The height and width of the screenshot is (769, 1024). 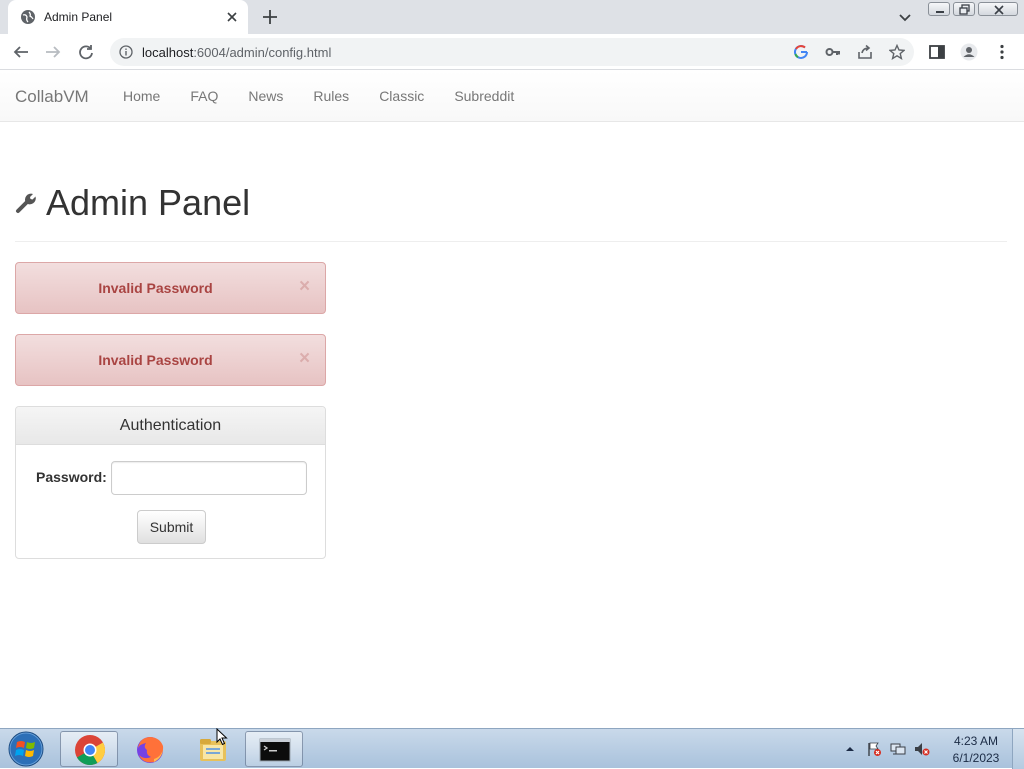 What do you see at coordinates (874, 749) in the screenshot?
I see `action-center-flag-icon` at bounding box center [874, 749].